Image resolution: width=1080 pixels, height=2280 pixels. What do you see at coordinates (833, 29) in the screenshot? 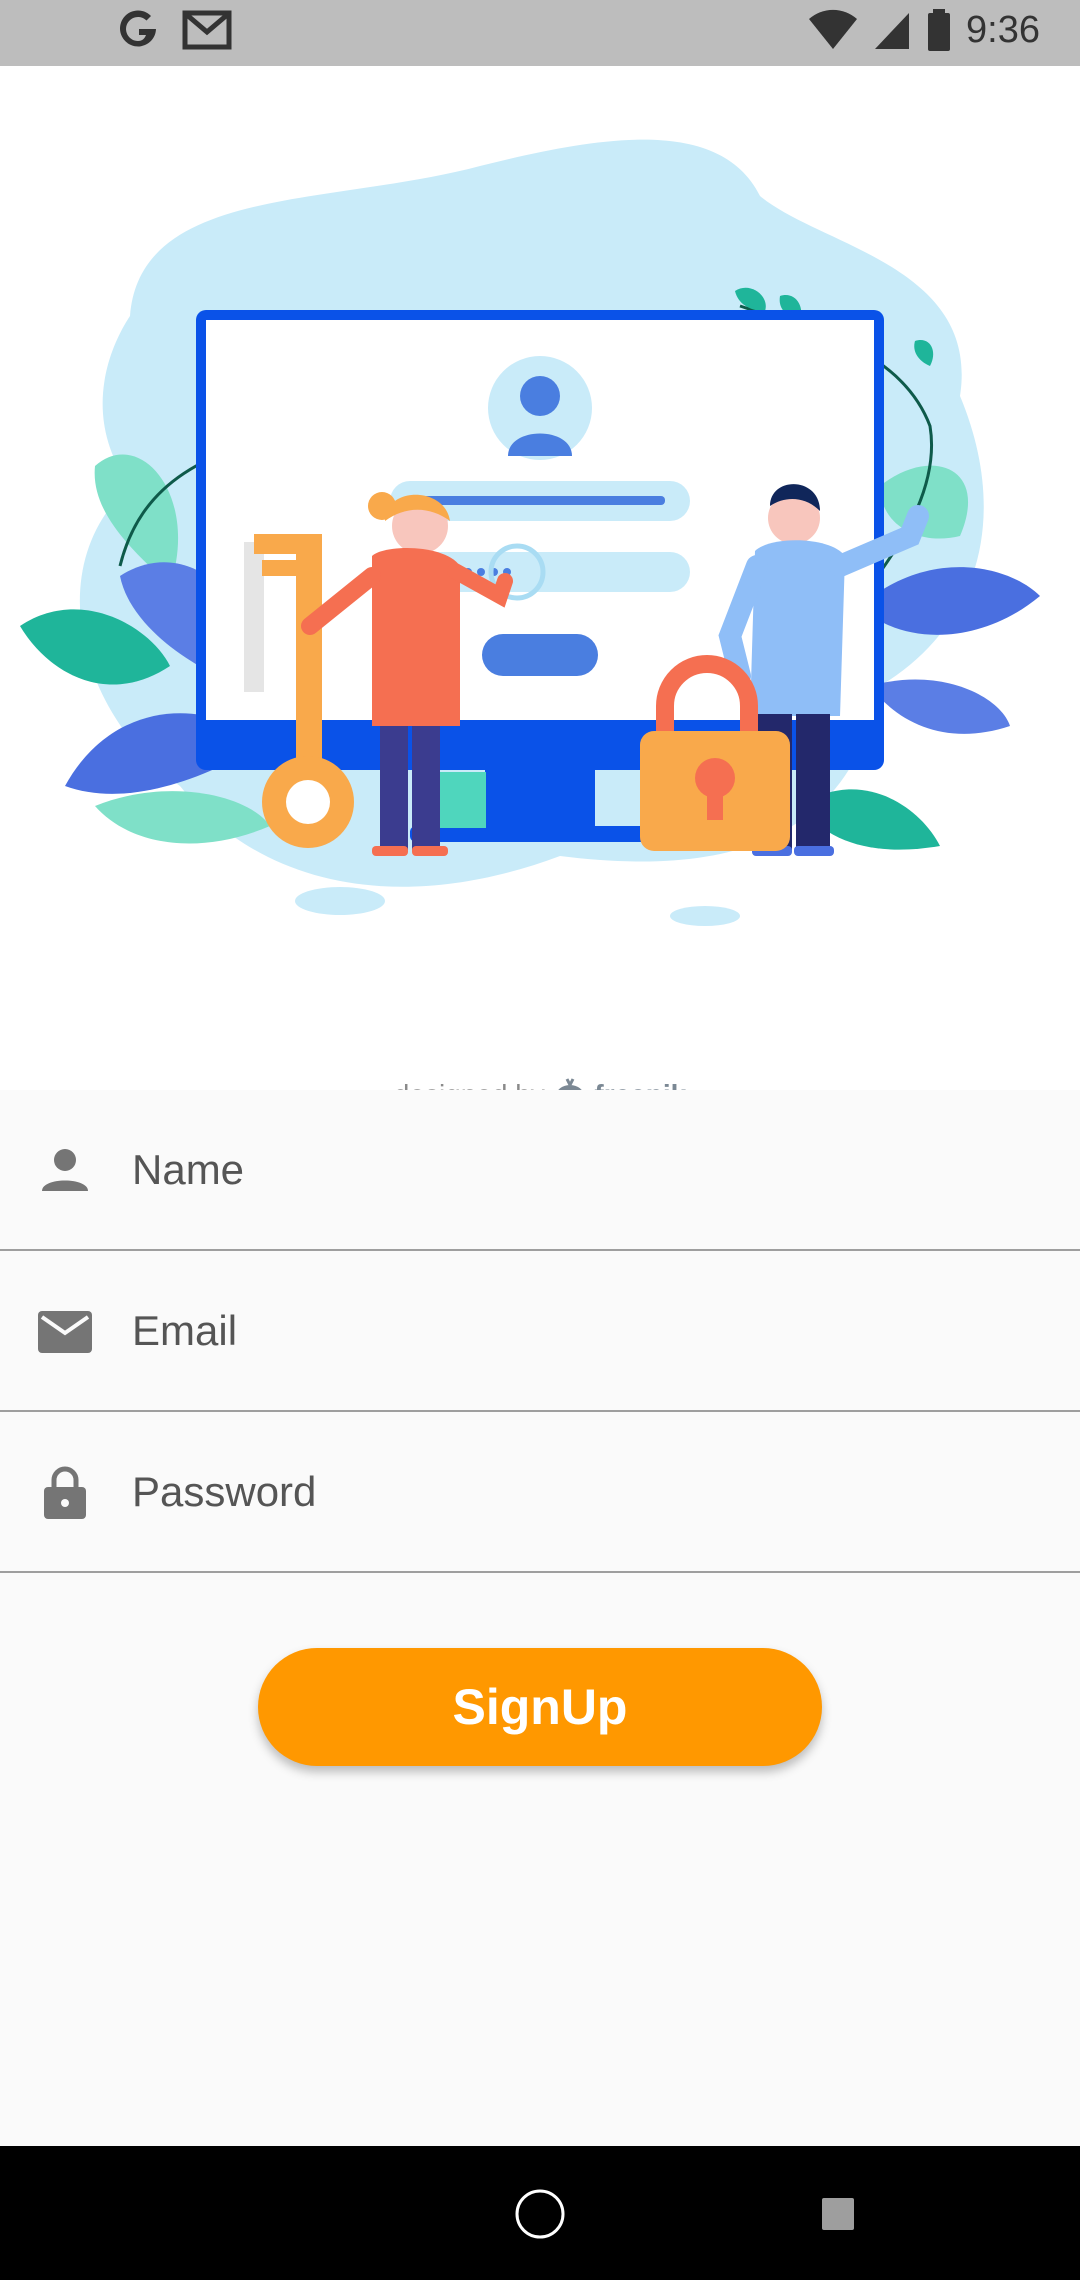
I see `wifi-icon` at bounding box center [833, 29].